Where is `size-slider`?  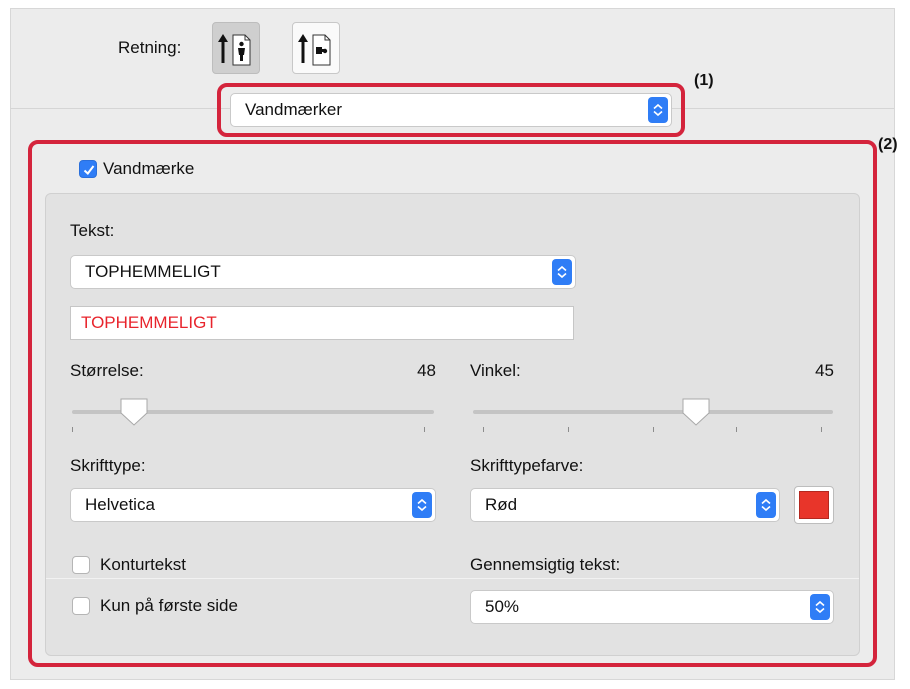
size-slider is located at coordinates (253, 417).